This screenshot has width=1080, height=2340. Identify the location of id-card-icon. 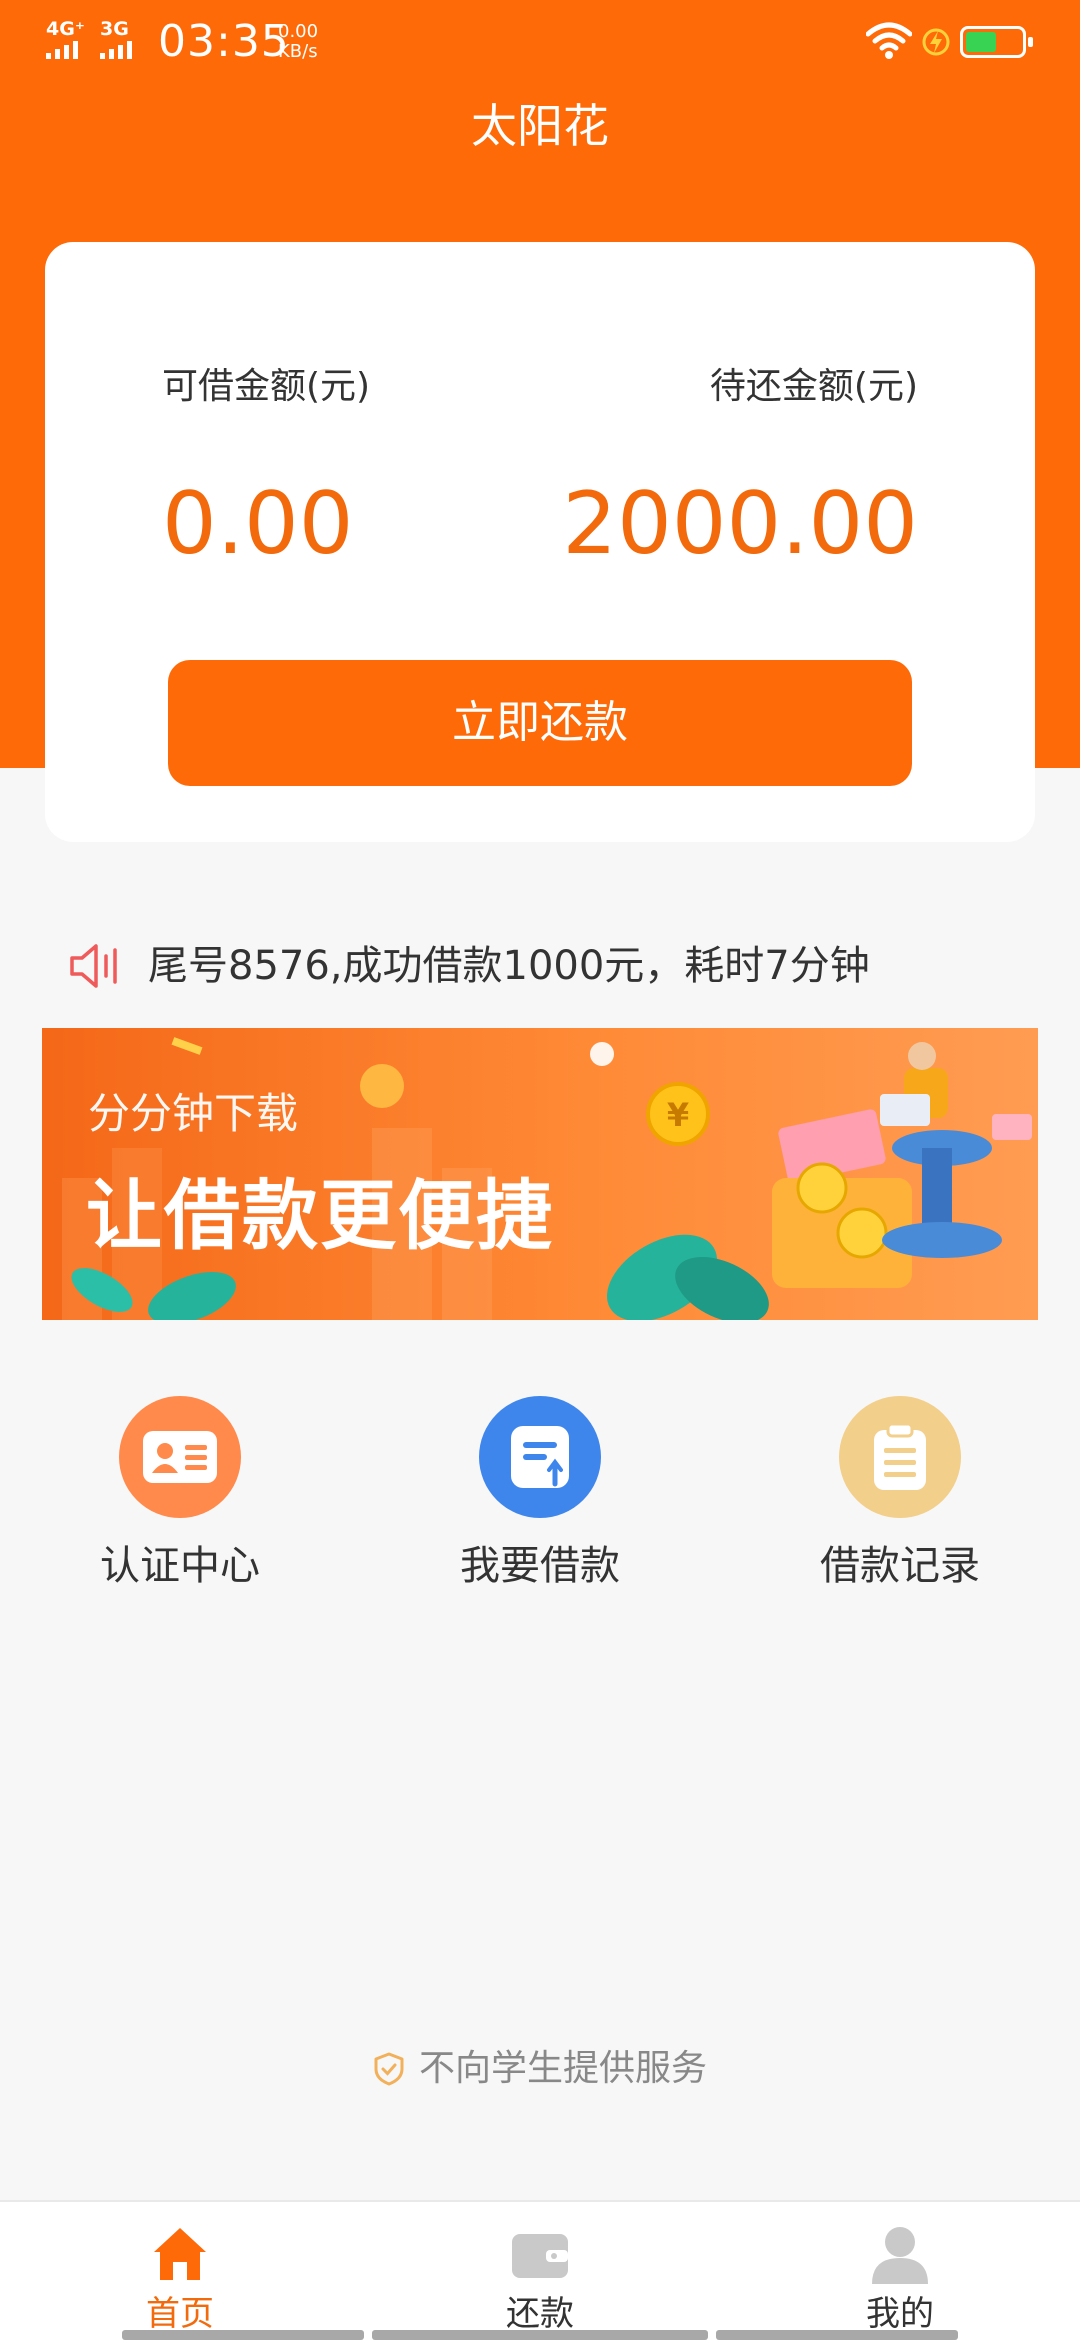
(180, 1457).